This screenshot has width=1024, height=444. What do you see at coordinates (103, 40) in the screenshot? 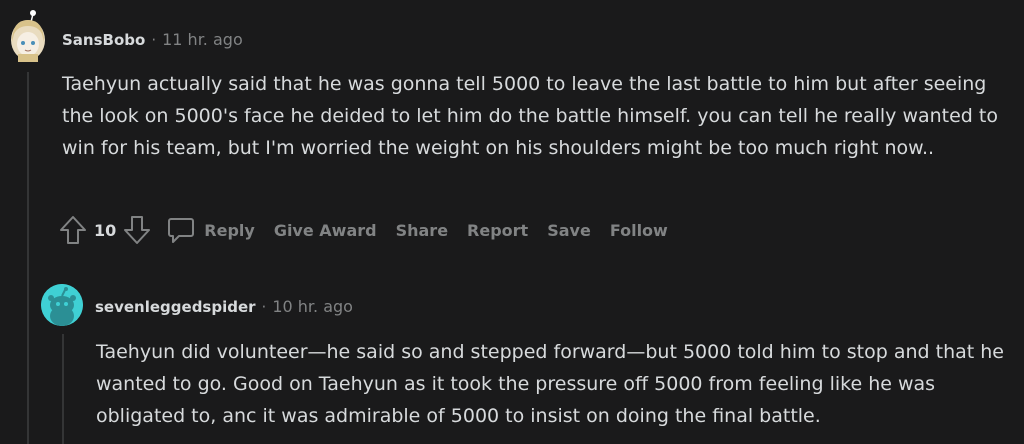
I see `comment-username: SansBobo` at bounding box center [103, 40].